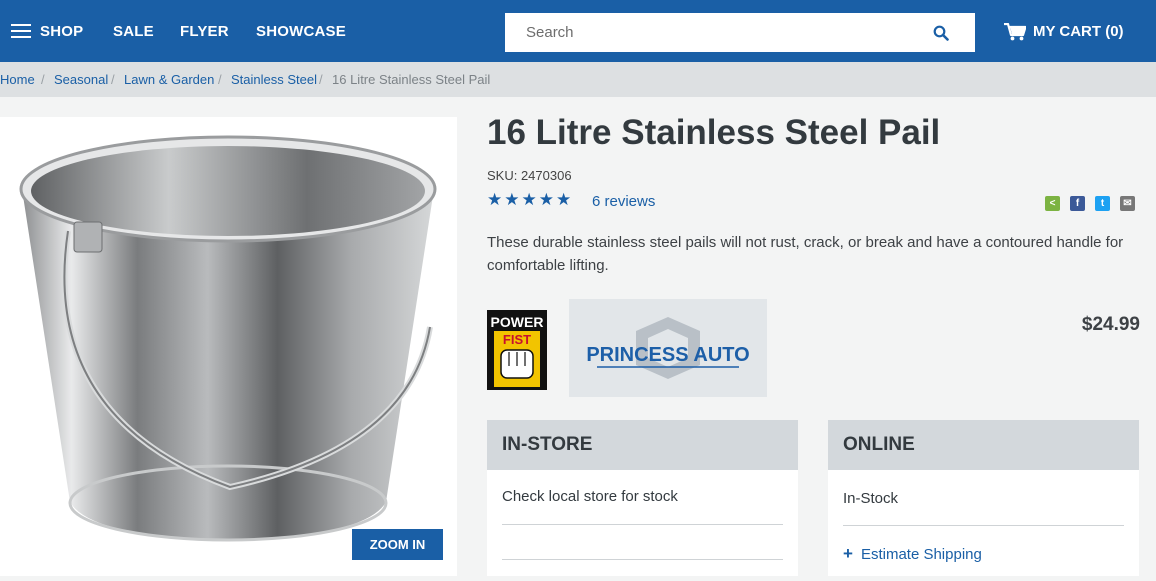  What do you see at coordinates (667, 355) in the screenshot?
I see `svg-text: PRINCESS AUTO` at bounding box center [667, 355].